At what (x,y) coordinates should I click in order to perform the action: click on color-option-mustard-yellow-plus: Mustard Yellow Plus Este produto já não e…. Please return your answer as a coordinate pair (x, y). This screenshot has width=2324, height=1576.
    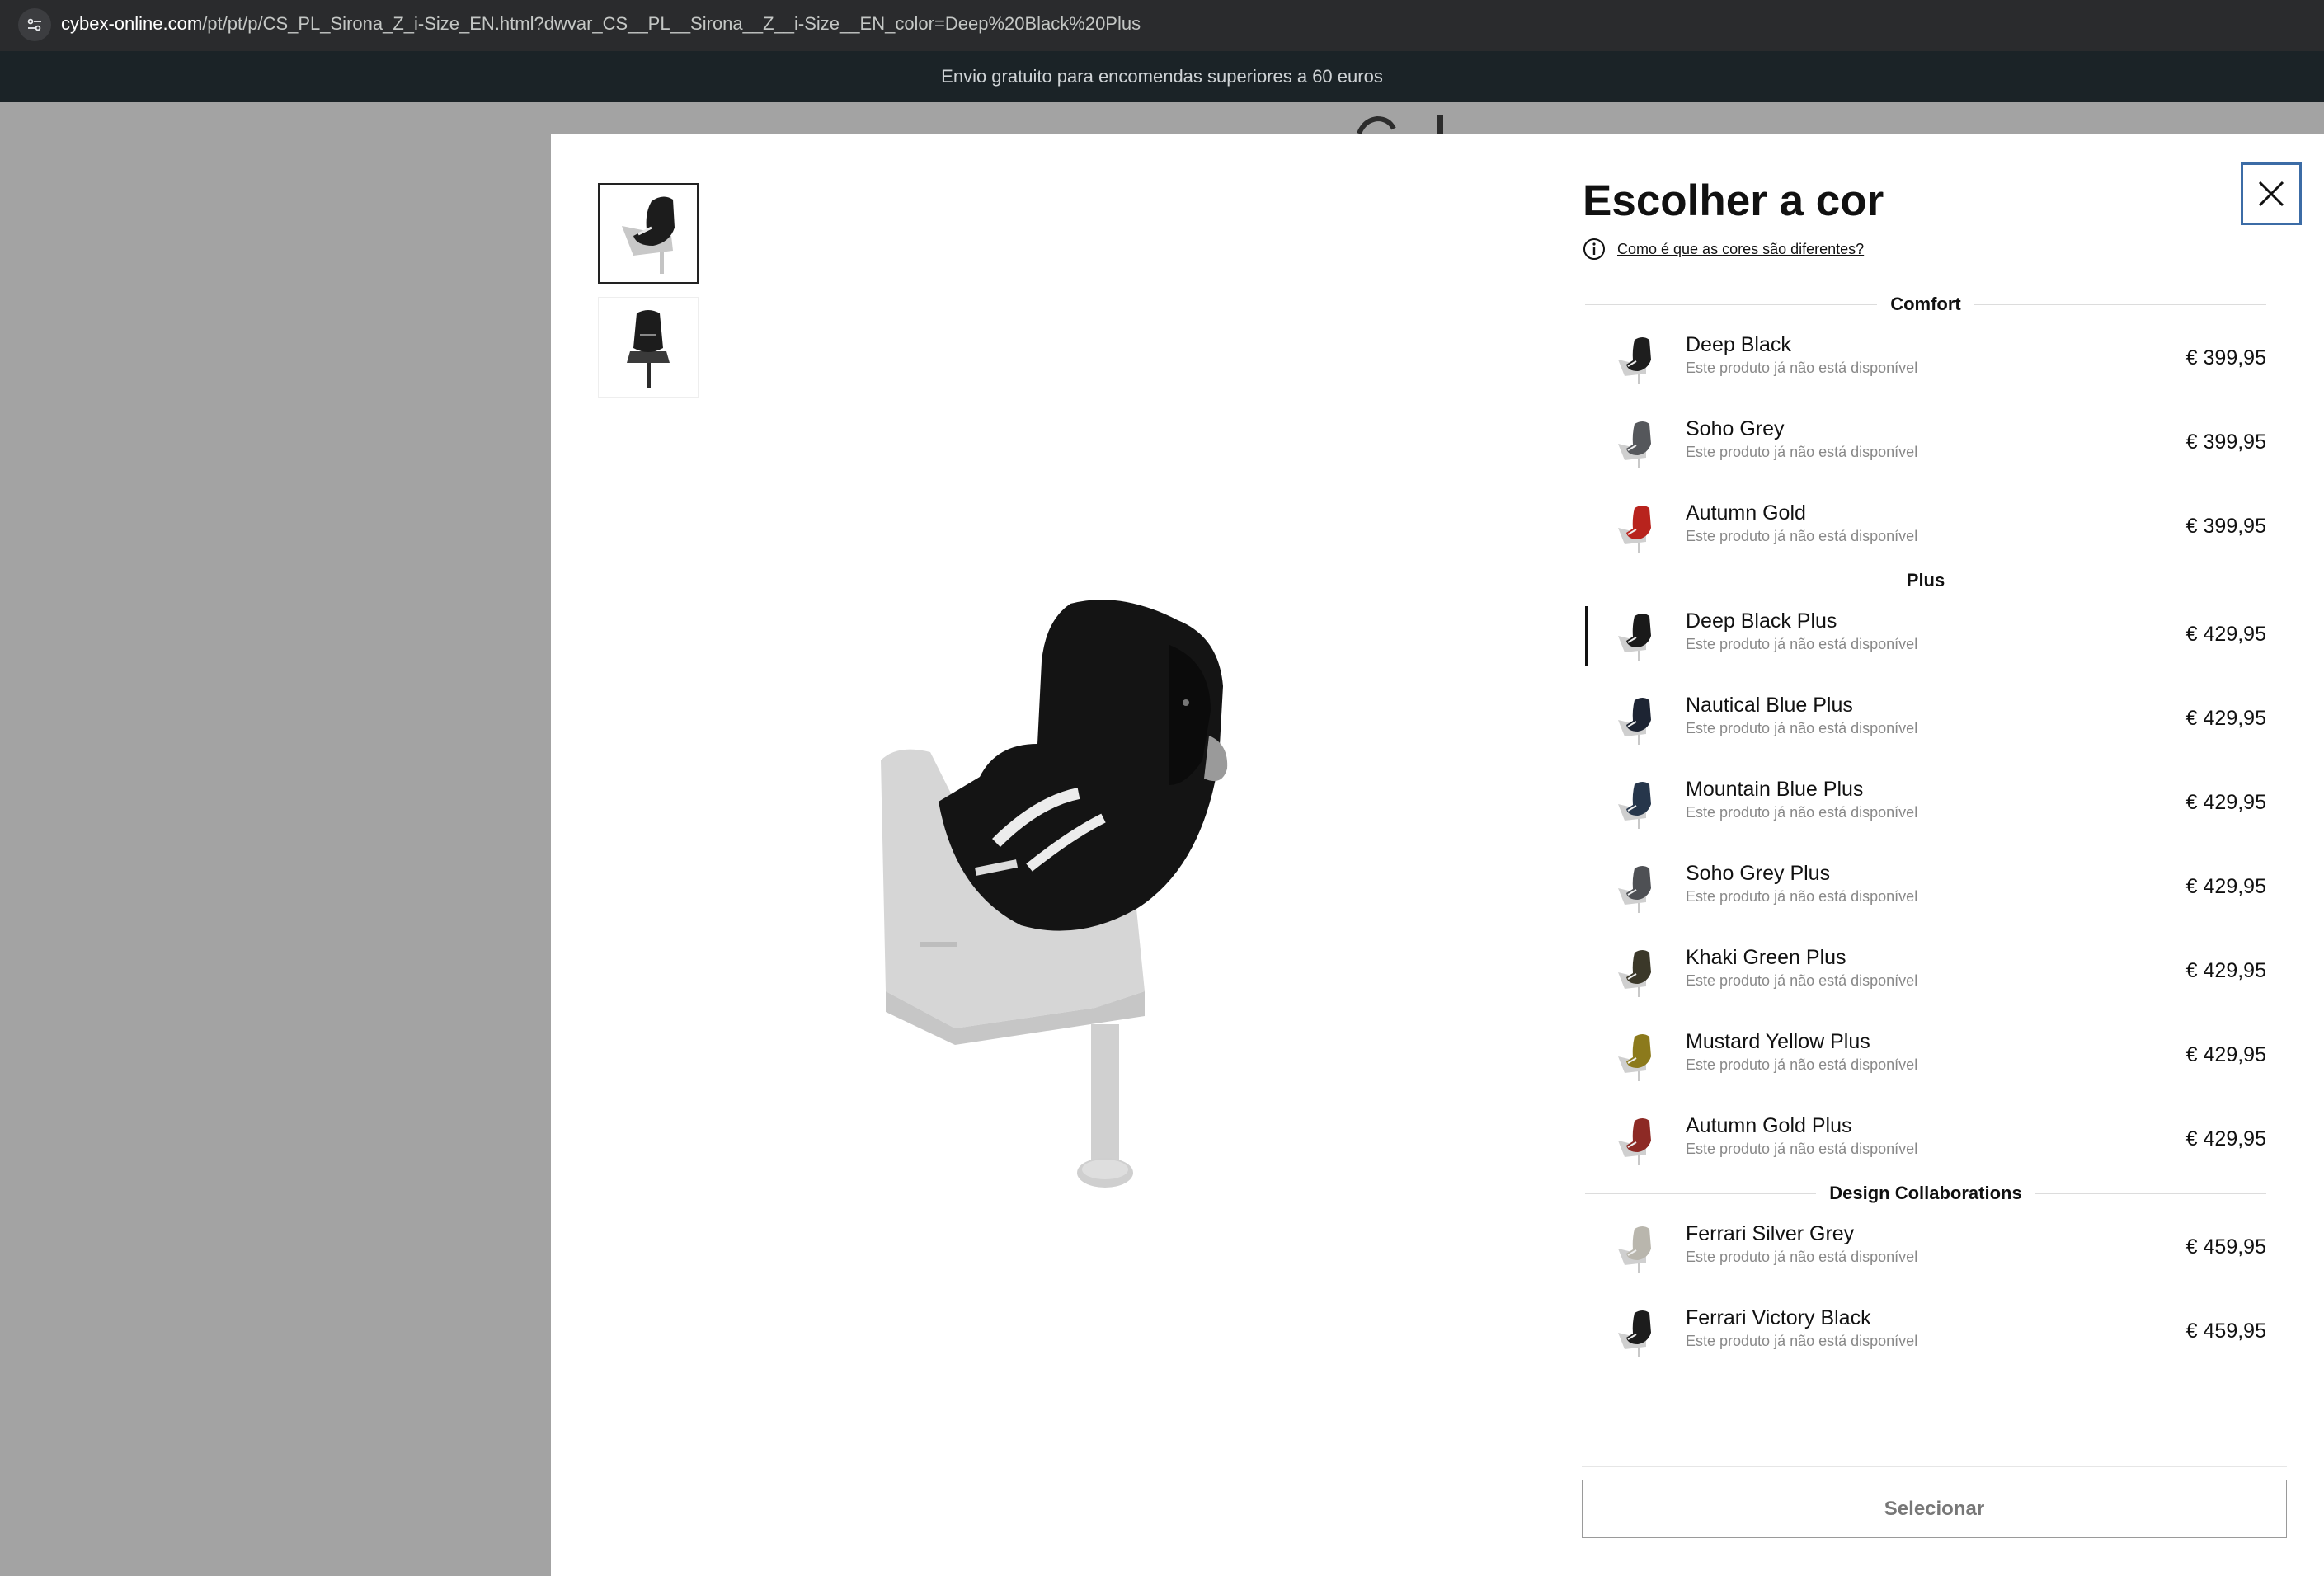
    Looking at the image, I should click on (1925, 1056).